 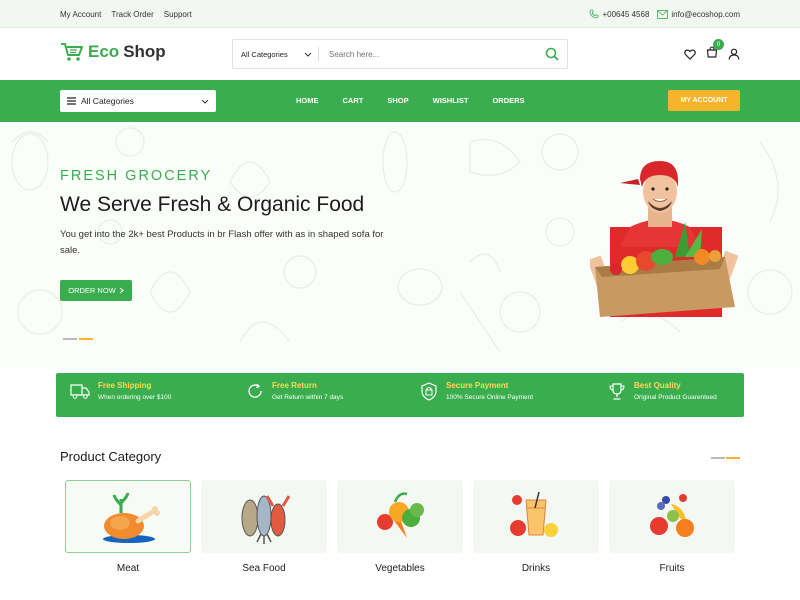 I want to click on nav-home: HOME, so click(x=307, y=100).